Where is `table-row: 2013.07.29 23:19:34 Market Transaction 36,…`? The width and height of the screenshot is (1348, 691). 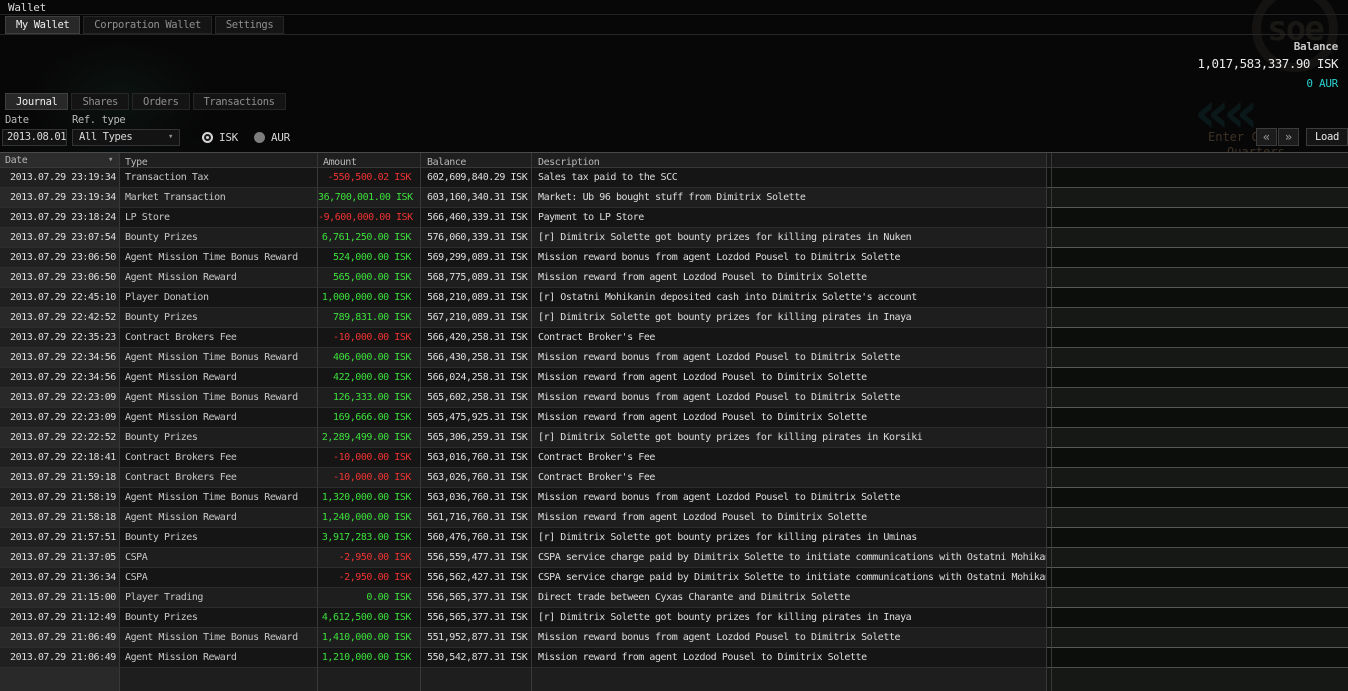 table-row: 2013.07.29 23:19:34 Market Transaction 36,… is located at coordinates (674, 198).